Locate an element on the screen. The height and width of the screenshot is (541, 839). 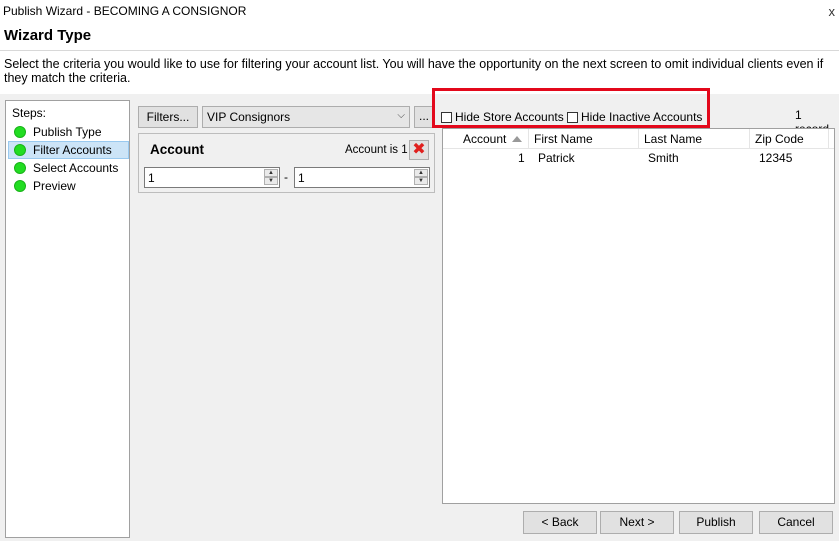
next-button: Next > is located at coordinates (637, 522).